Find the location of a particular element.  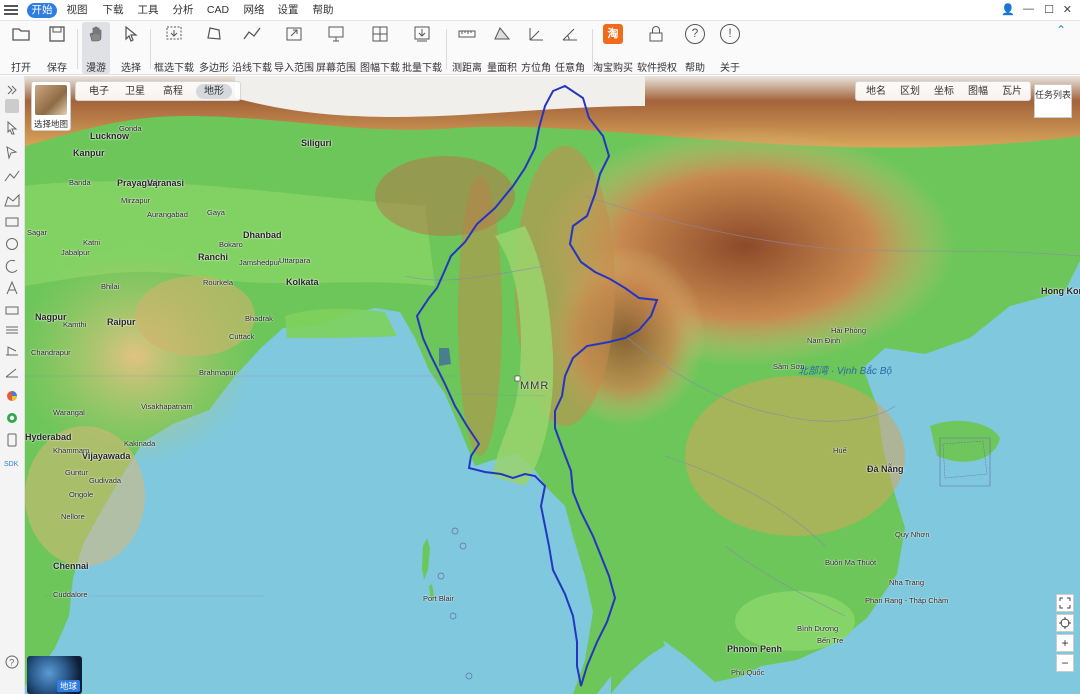

taobao-buy-button: 淘 淘宝购买 is located at coordinates (613, 48).